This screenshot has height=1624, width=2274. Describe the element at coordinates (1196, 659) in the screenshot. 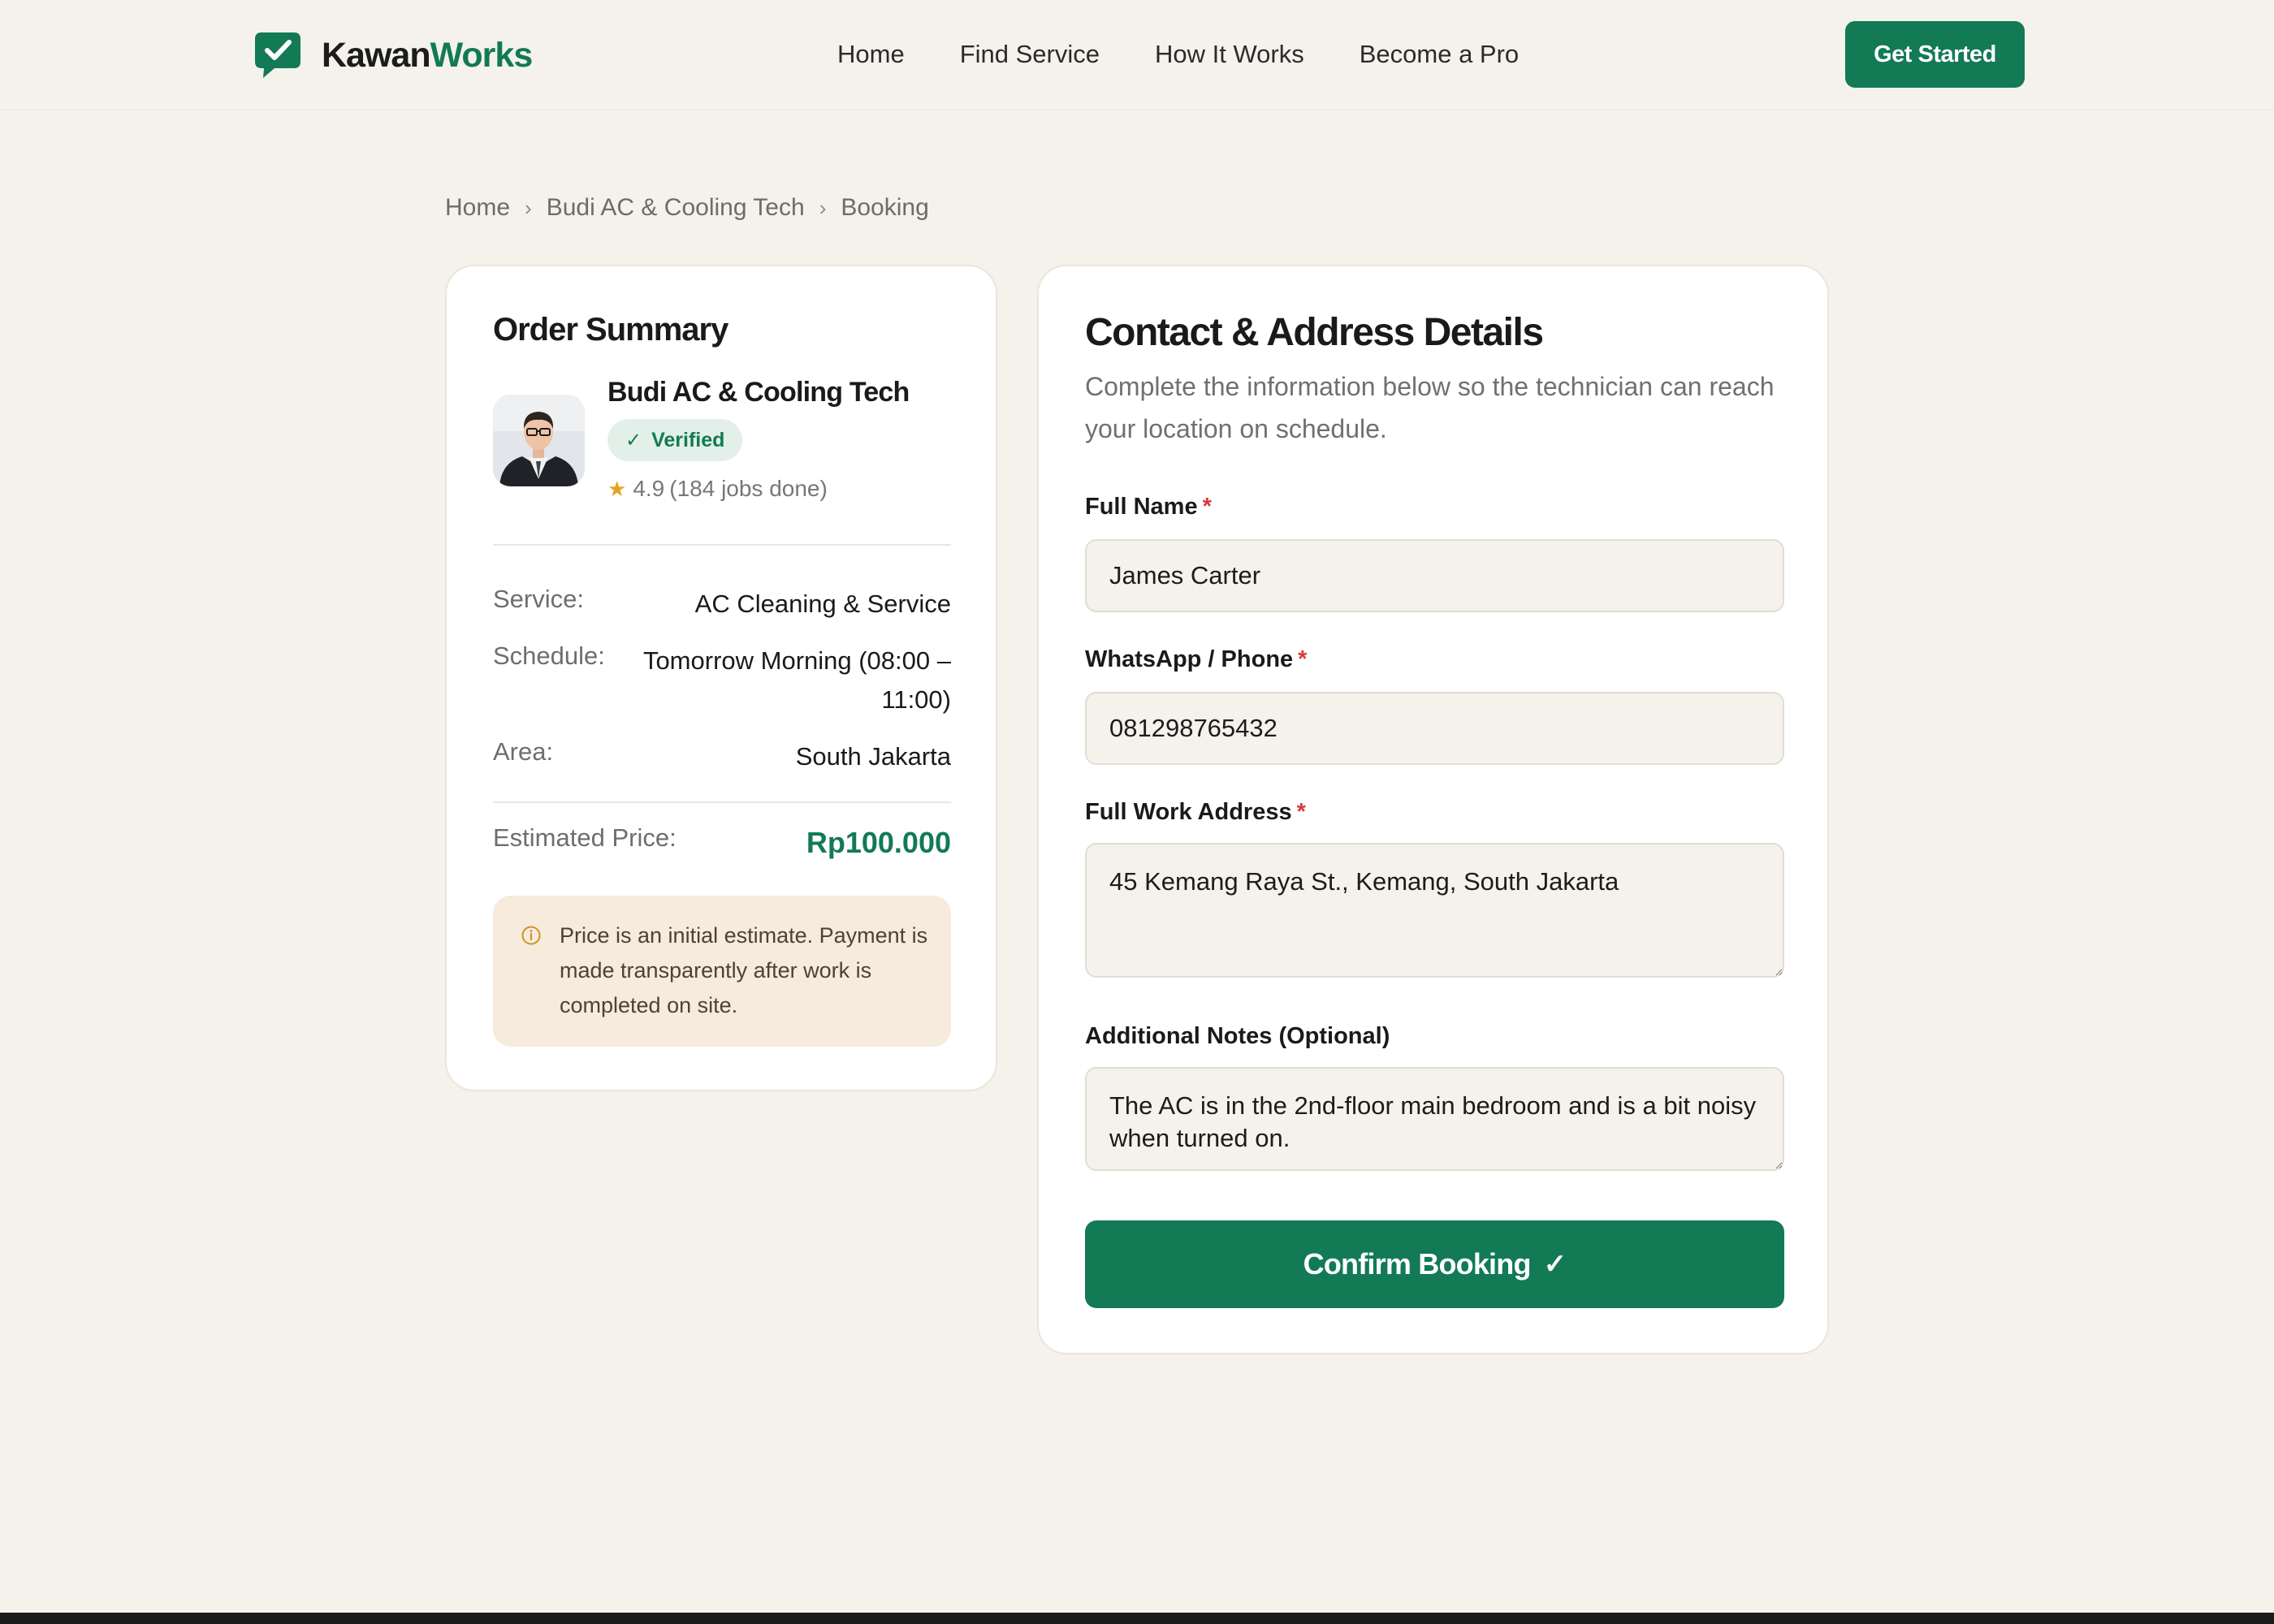

I see `phone-label: WhatsApp / Phone *` at that location.